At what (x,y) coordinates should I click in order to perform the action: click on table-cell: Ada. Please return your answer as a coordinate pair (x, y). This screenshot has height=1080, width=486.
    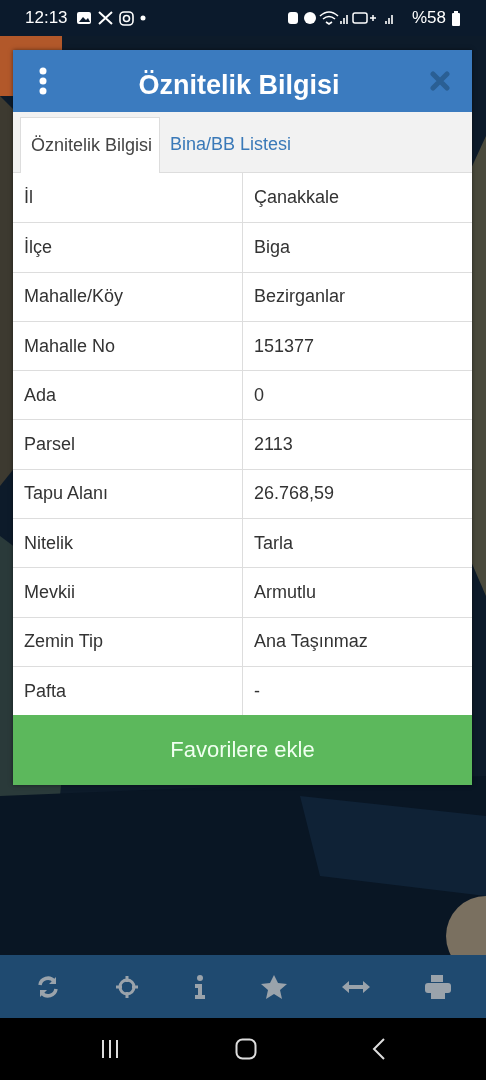
    Looking at the image, I should click on (128, 395).